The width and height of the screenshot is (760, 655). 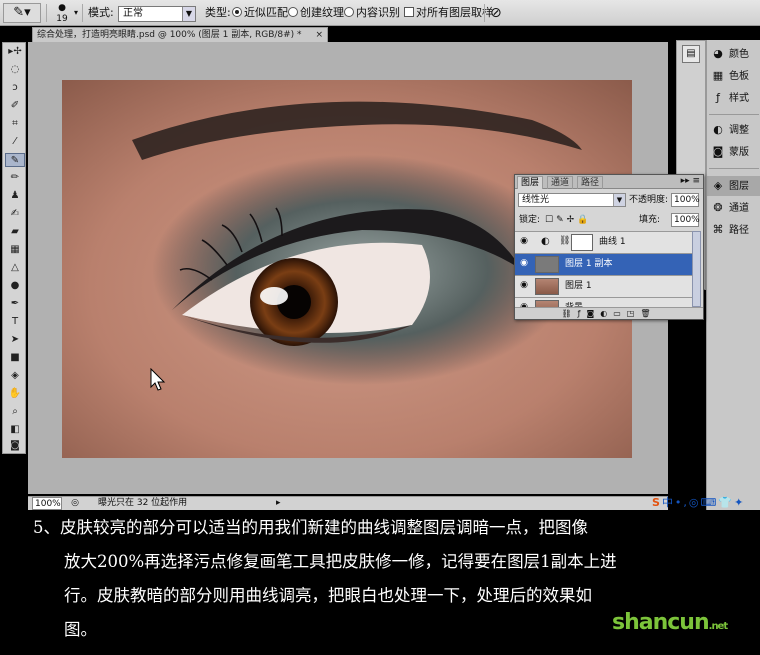 What do you see at coordinates (739, 130) in the screenshot?
I see `panel-label: 调整` at bounding box center [739, 130].